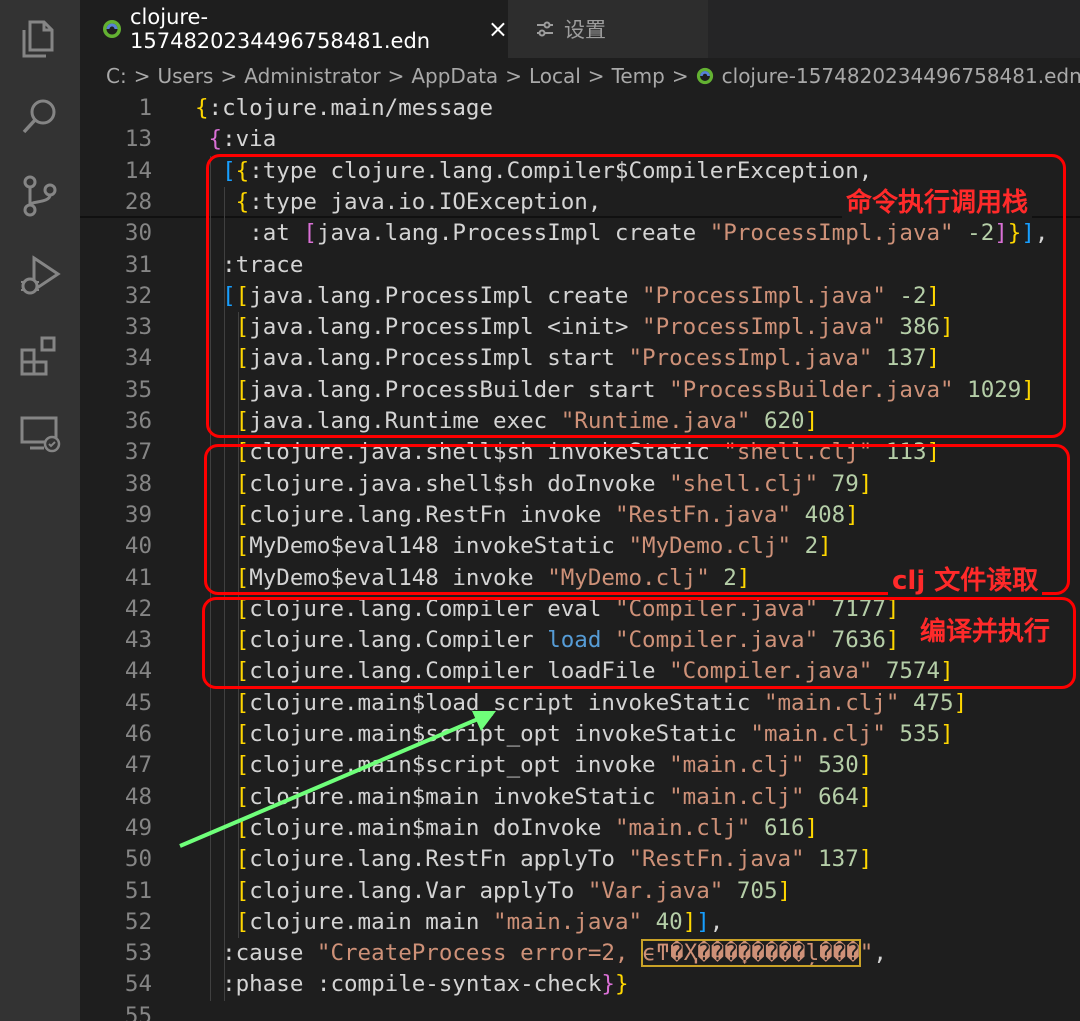 The width and height of the screenshot is (1080, 1021). Describe the element at coordinates (655, 890) in the screenshot. I see `code-token: "Var.java"` at that location.